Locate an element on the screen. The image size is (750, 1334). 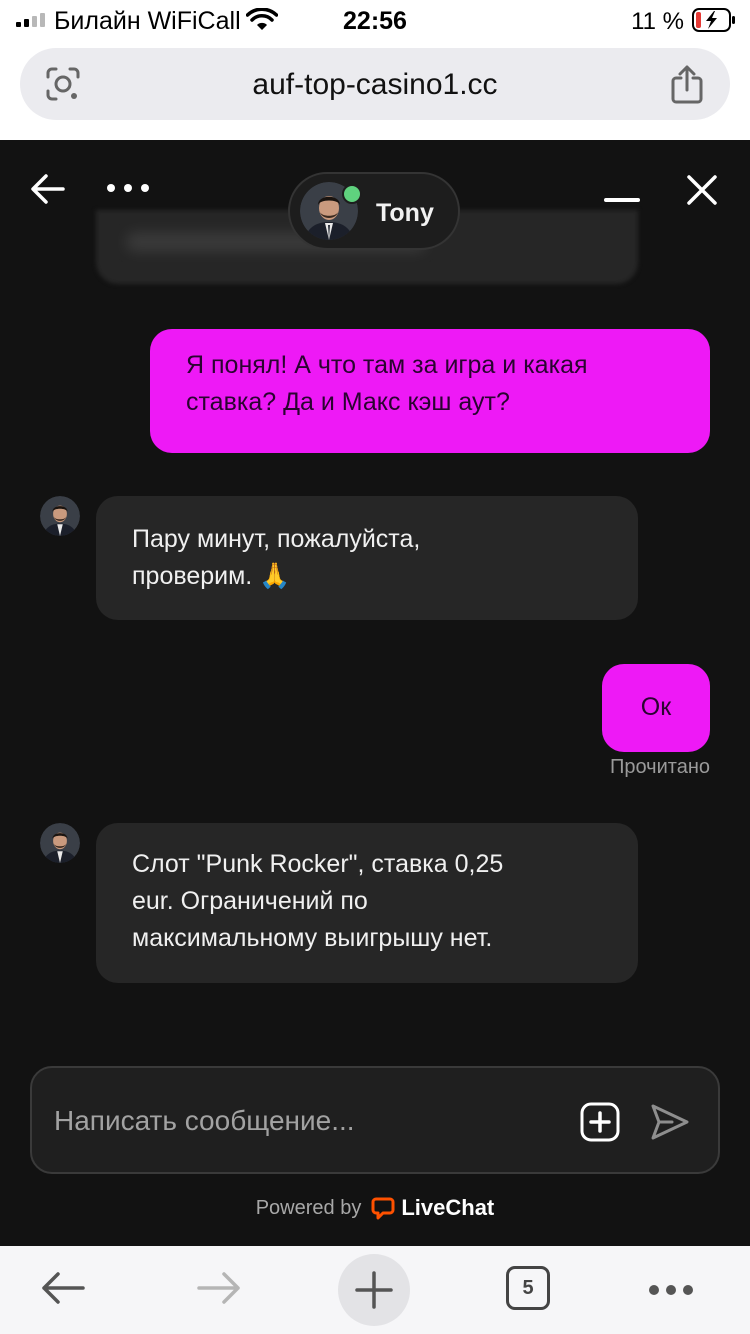
powered-by: Powered by LiveChat is located at coordinates (375, 1208).